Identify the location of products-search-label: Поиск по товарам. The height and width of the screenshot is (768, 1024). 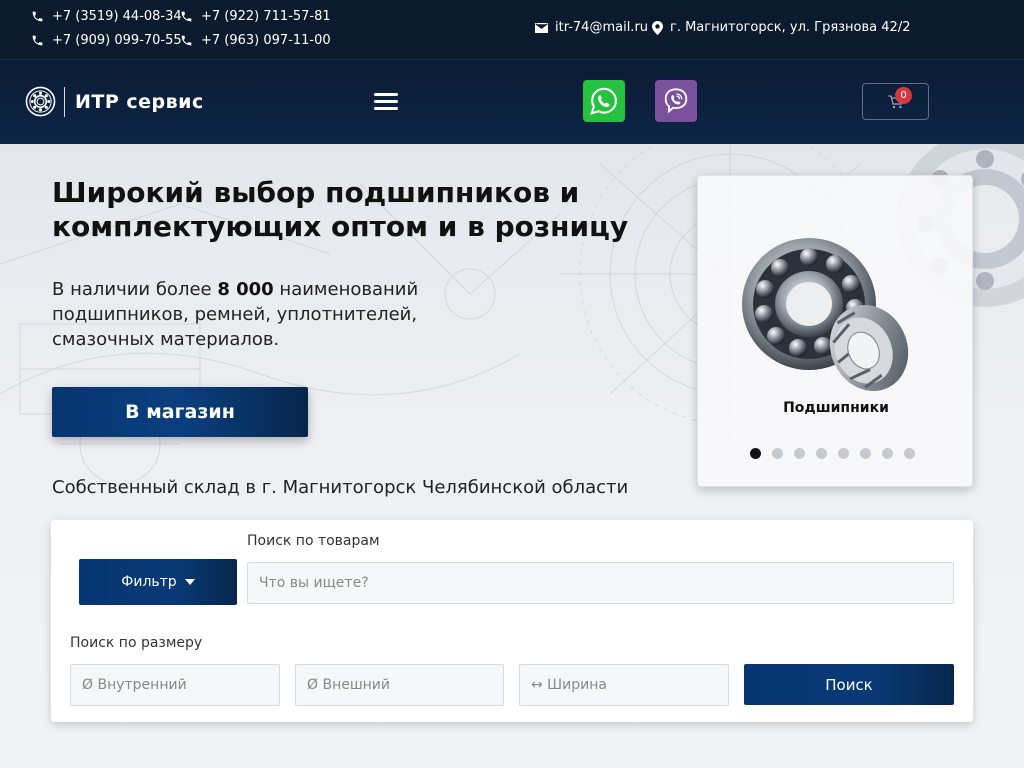
(313, 541).